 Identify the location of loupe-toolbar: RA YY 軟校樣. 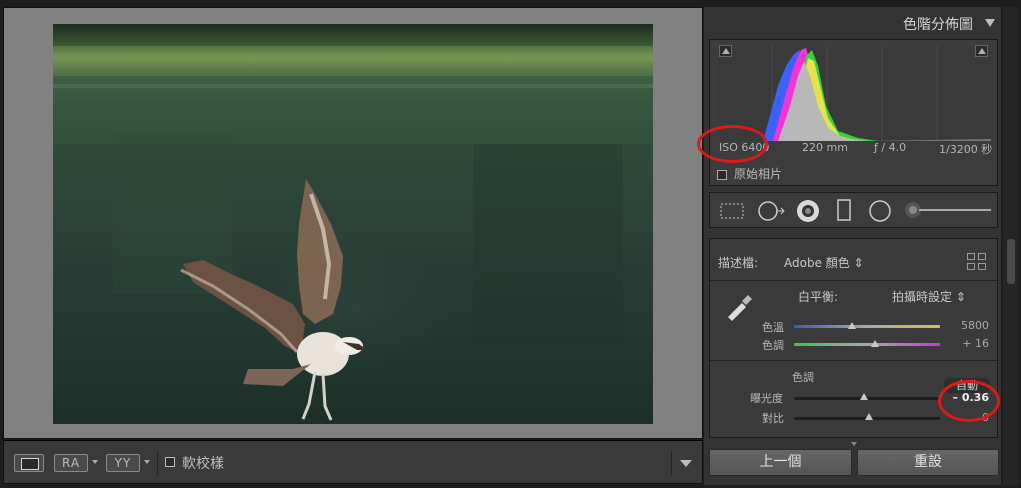
(353, 462).